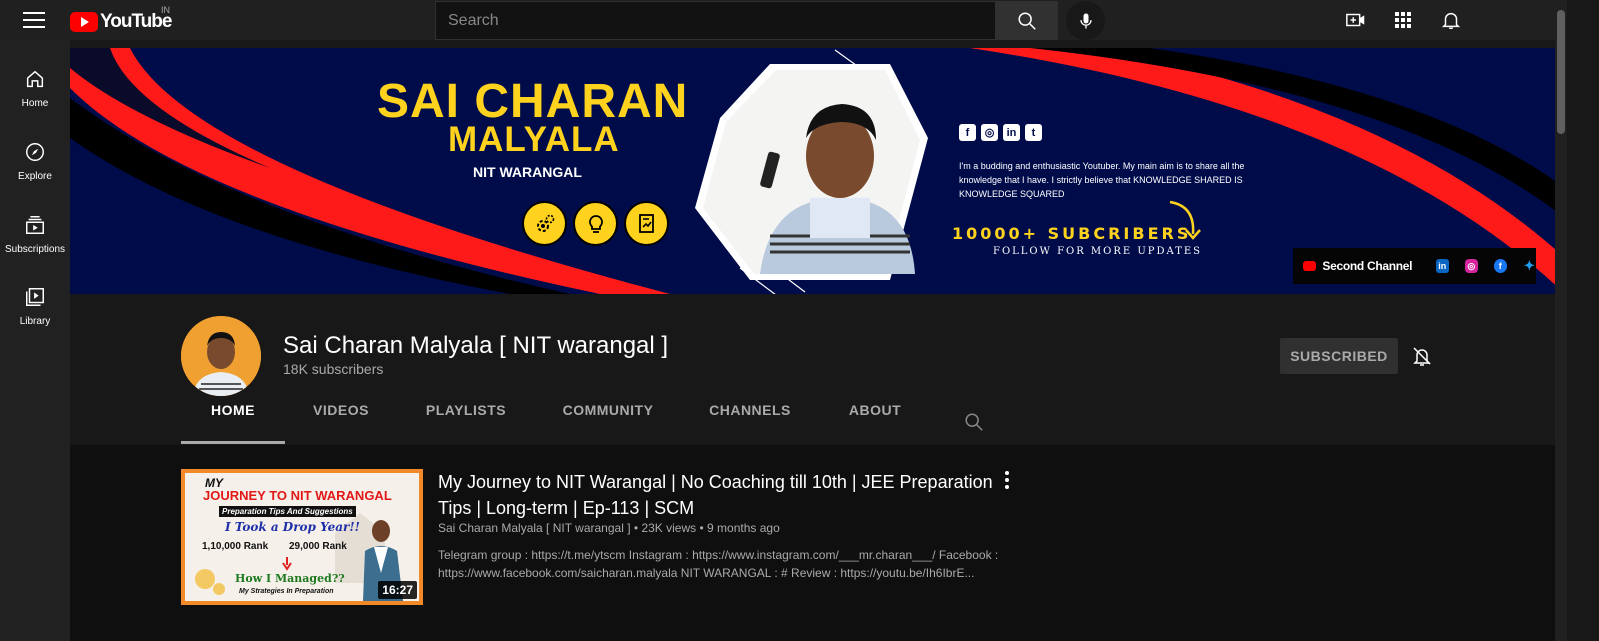  I want to click on thumbnail-rank-from: 1,10,000 Rank, so click(235, 546).